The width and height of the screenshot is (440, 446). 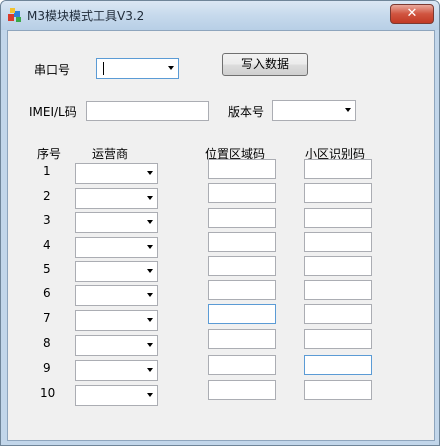 What do you see at coordinates (14, 15) in the screenshot?
I see `app-icon` at bounding box center [14, 15].